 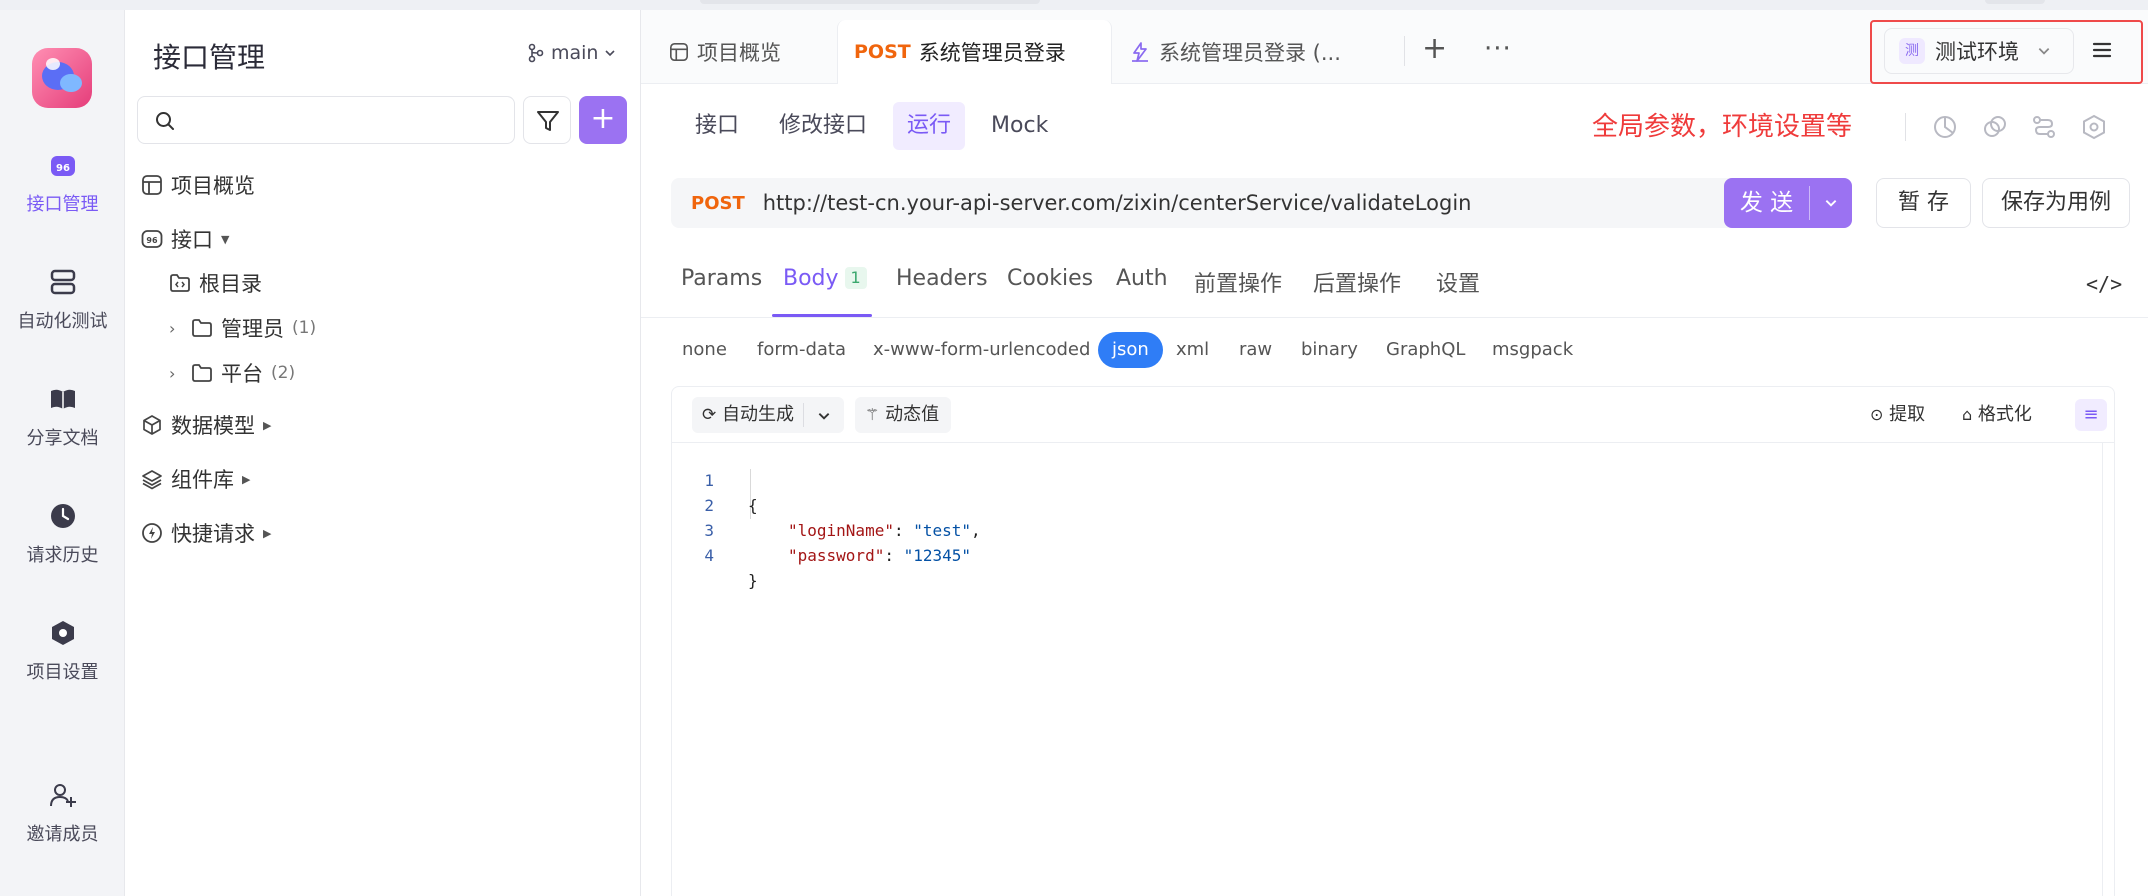 What do you see at coordinates (1393, 415) in the screenshot?
I see `editor-toolbar: ⟳ 自动生成 ⚚ 动态值 ⊙ 提取 ⌂ 格式化 ≡` at bounding box center [1393, 415].